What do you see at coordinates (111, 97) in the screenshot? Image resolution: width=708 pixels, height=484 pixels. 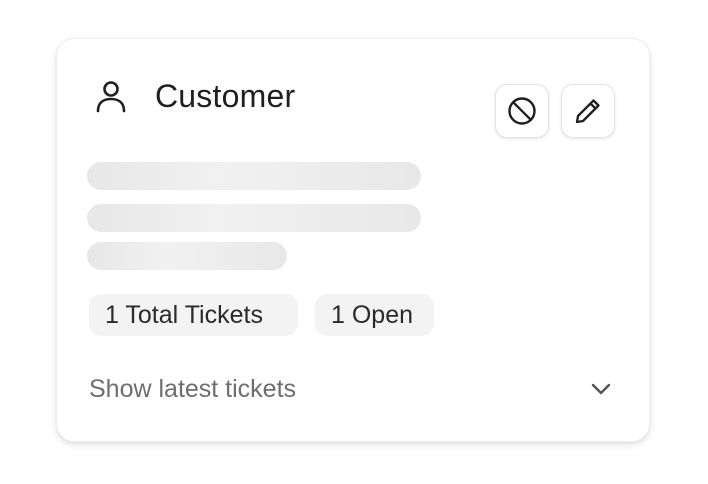 I see `person-icon` at bounding box center [111, 97].